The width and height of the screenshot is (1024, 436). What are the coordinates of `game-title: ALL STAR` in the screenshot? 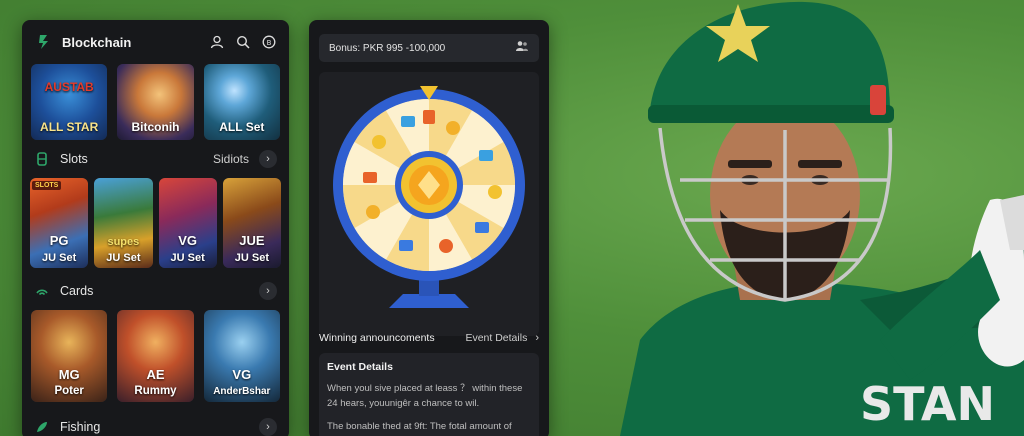 It's located at (69, 127).